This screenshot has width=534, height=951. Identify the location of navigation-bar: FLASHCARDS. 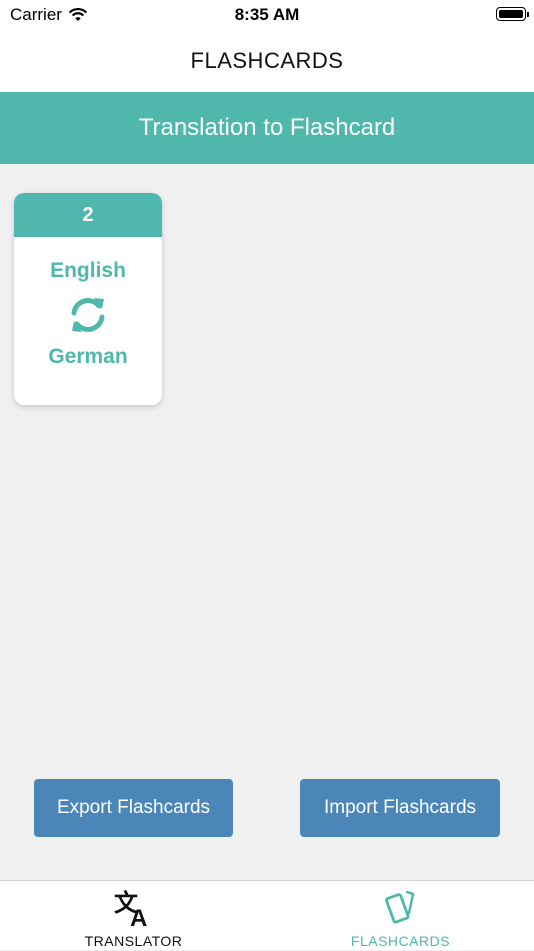
(267, 61).